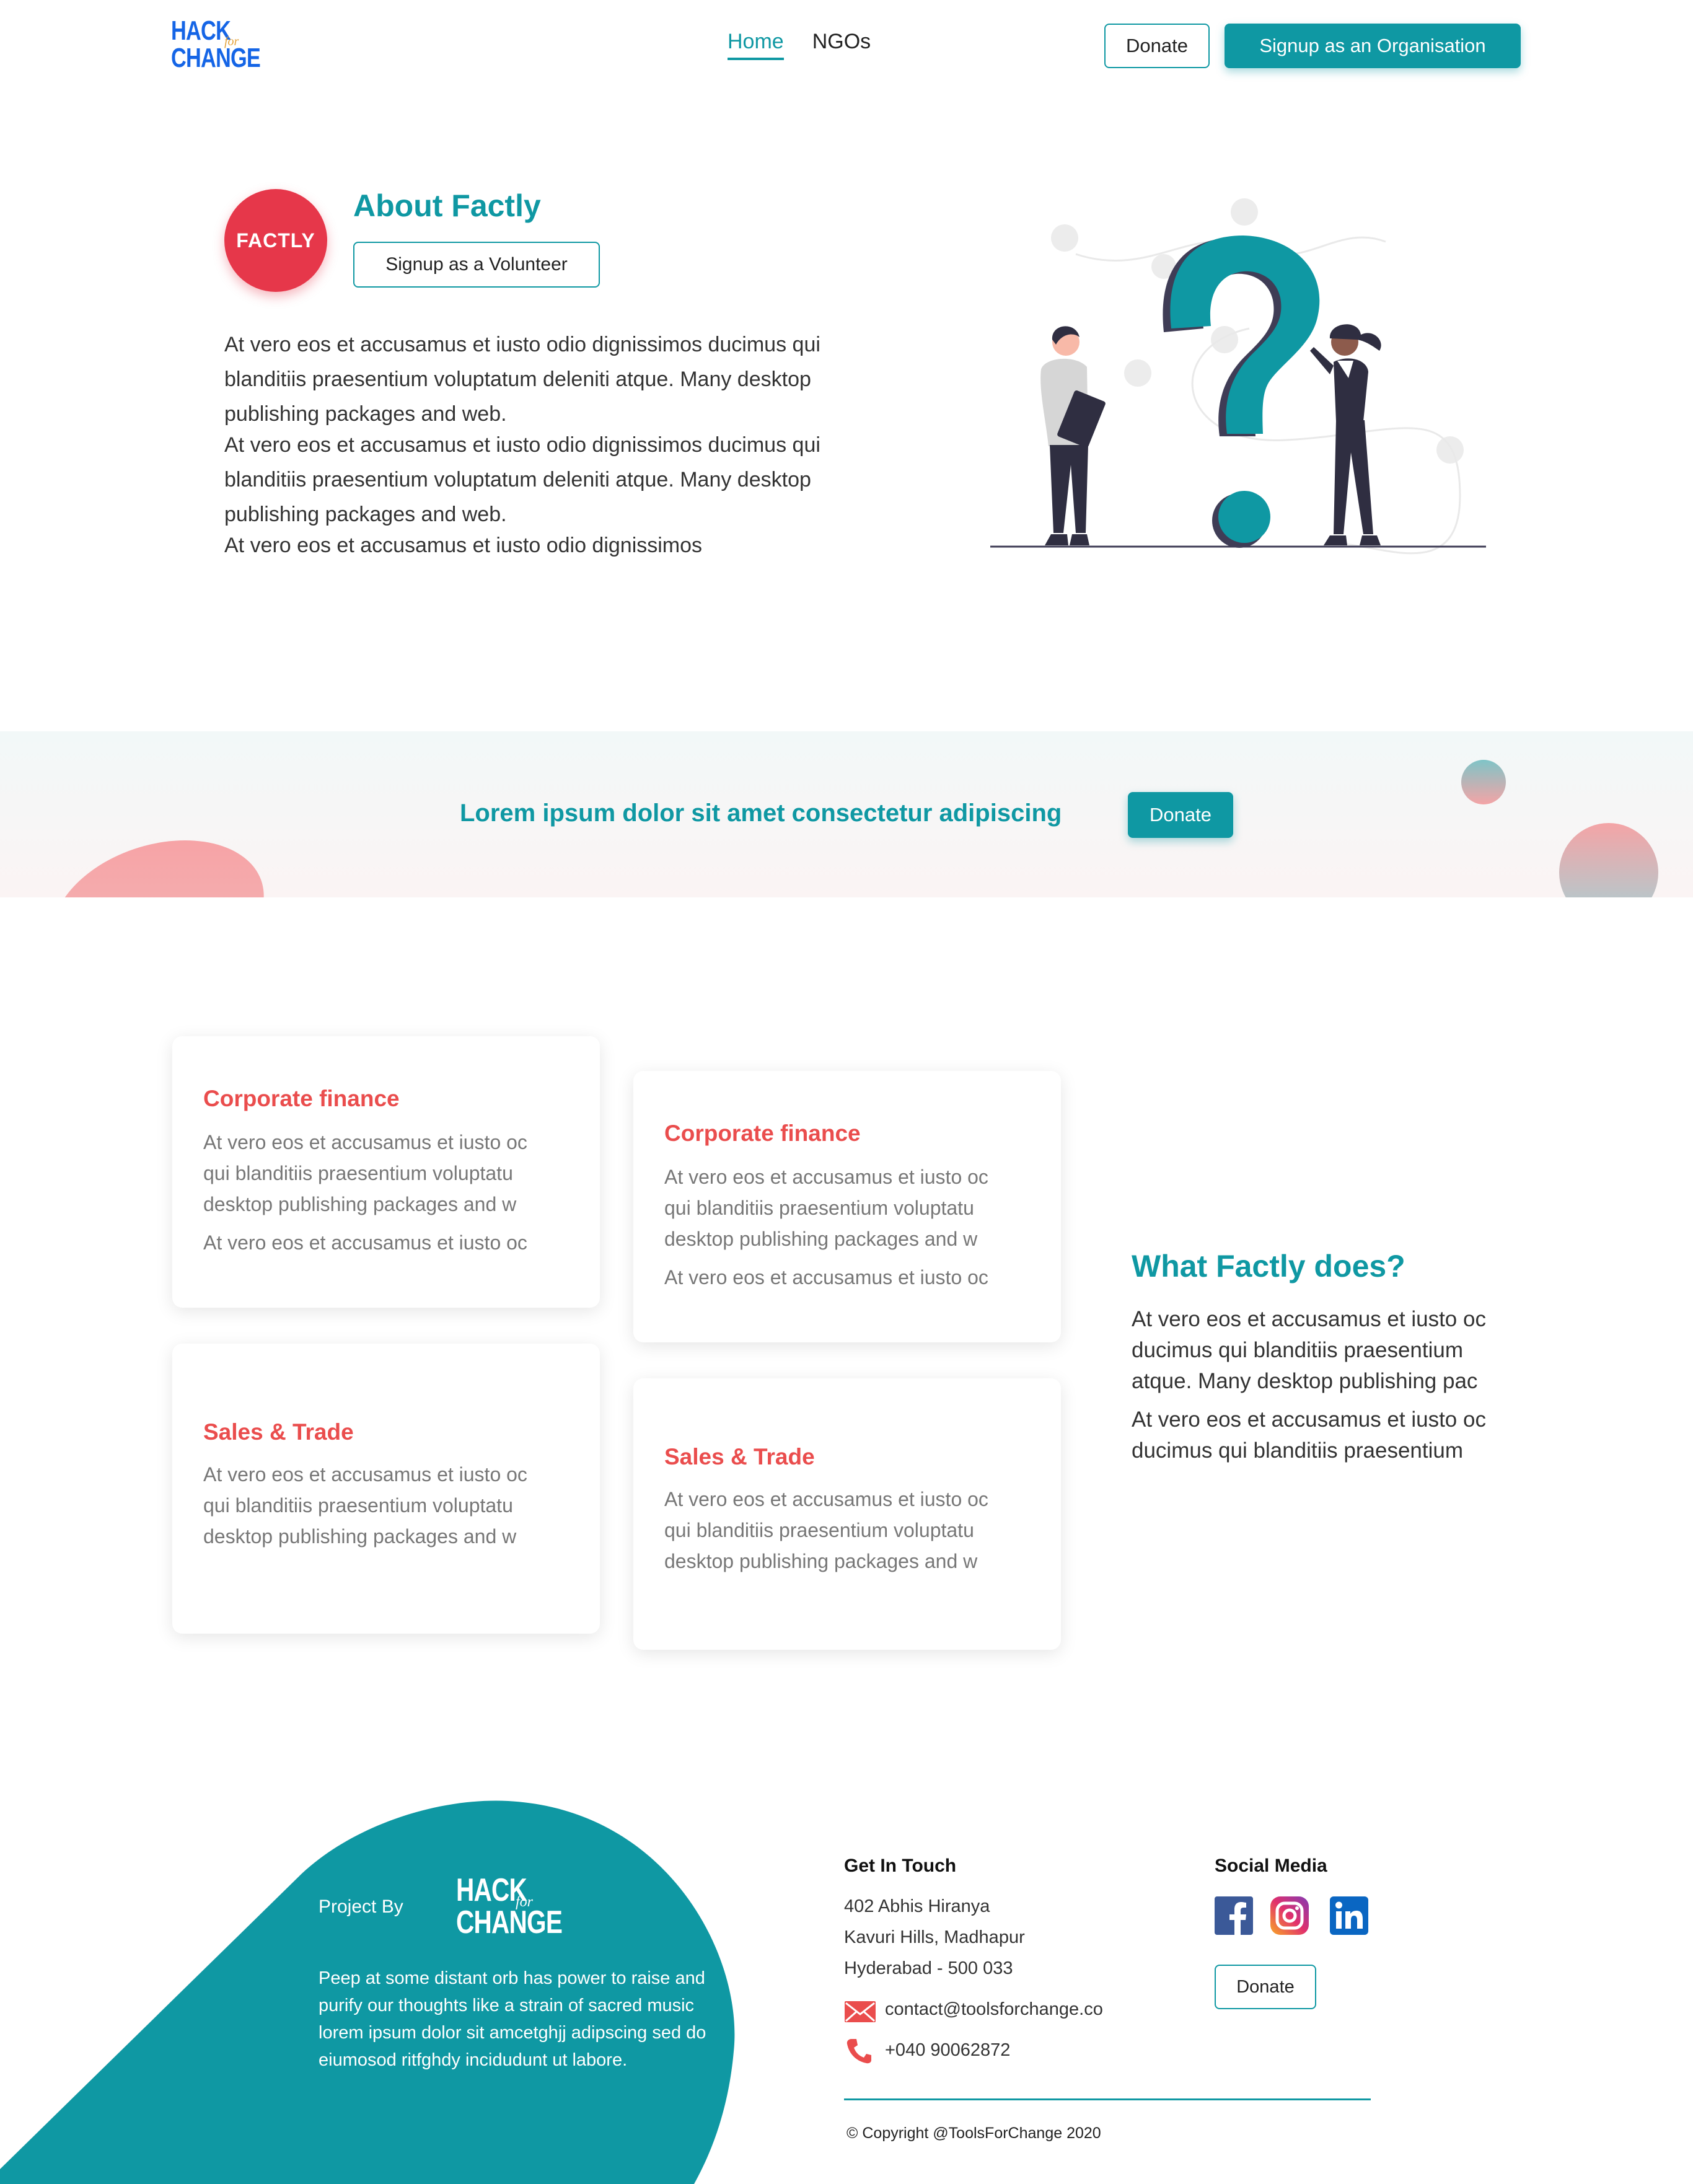 The height and width of the screenshot is (2184, 1693). Describe the element at coordinates (973, 2134) in the screenshot. I see `copyright-text: © Copyright @ToolsForChange 2020` at that location.